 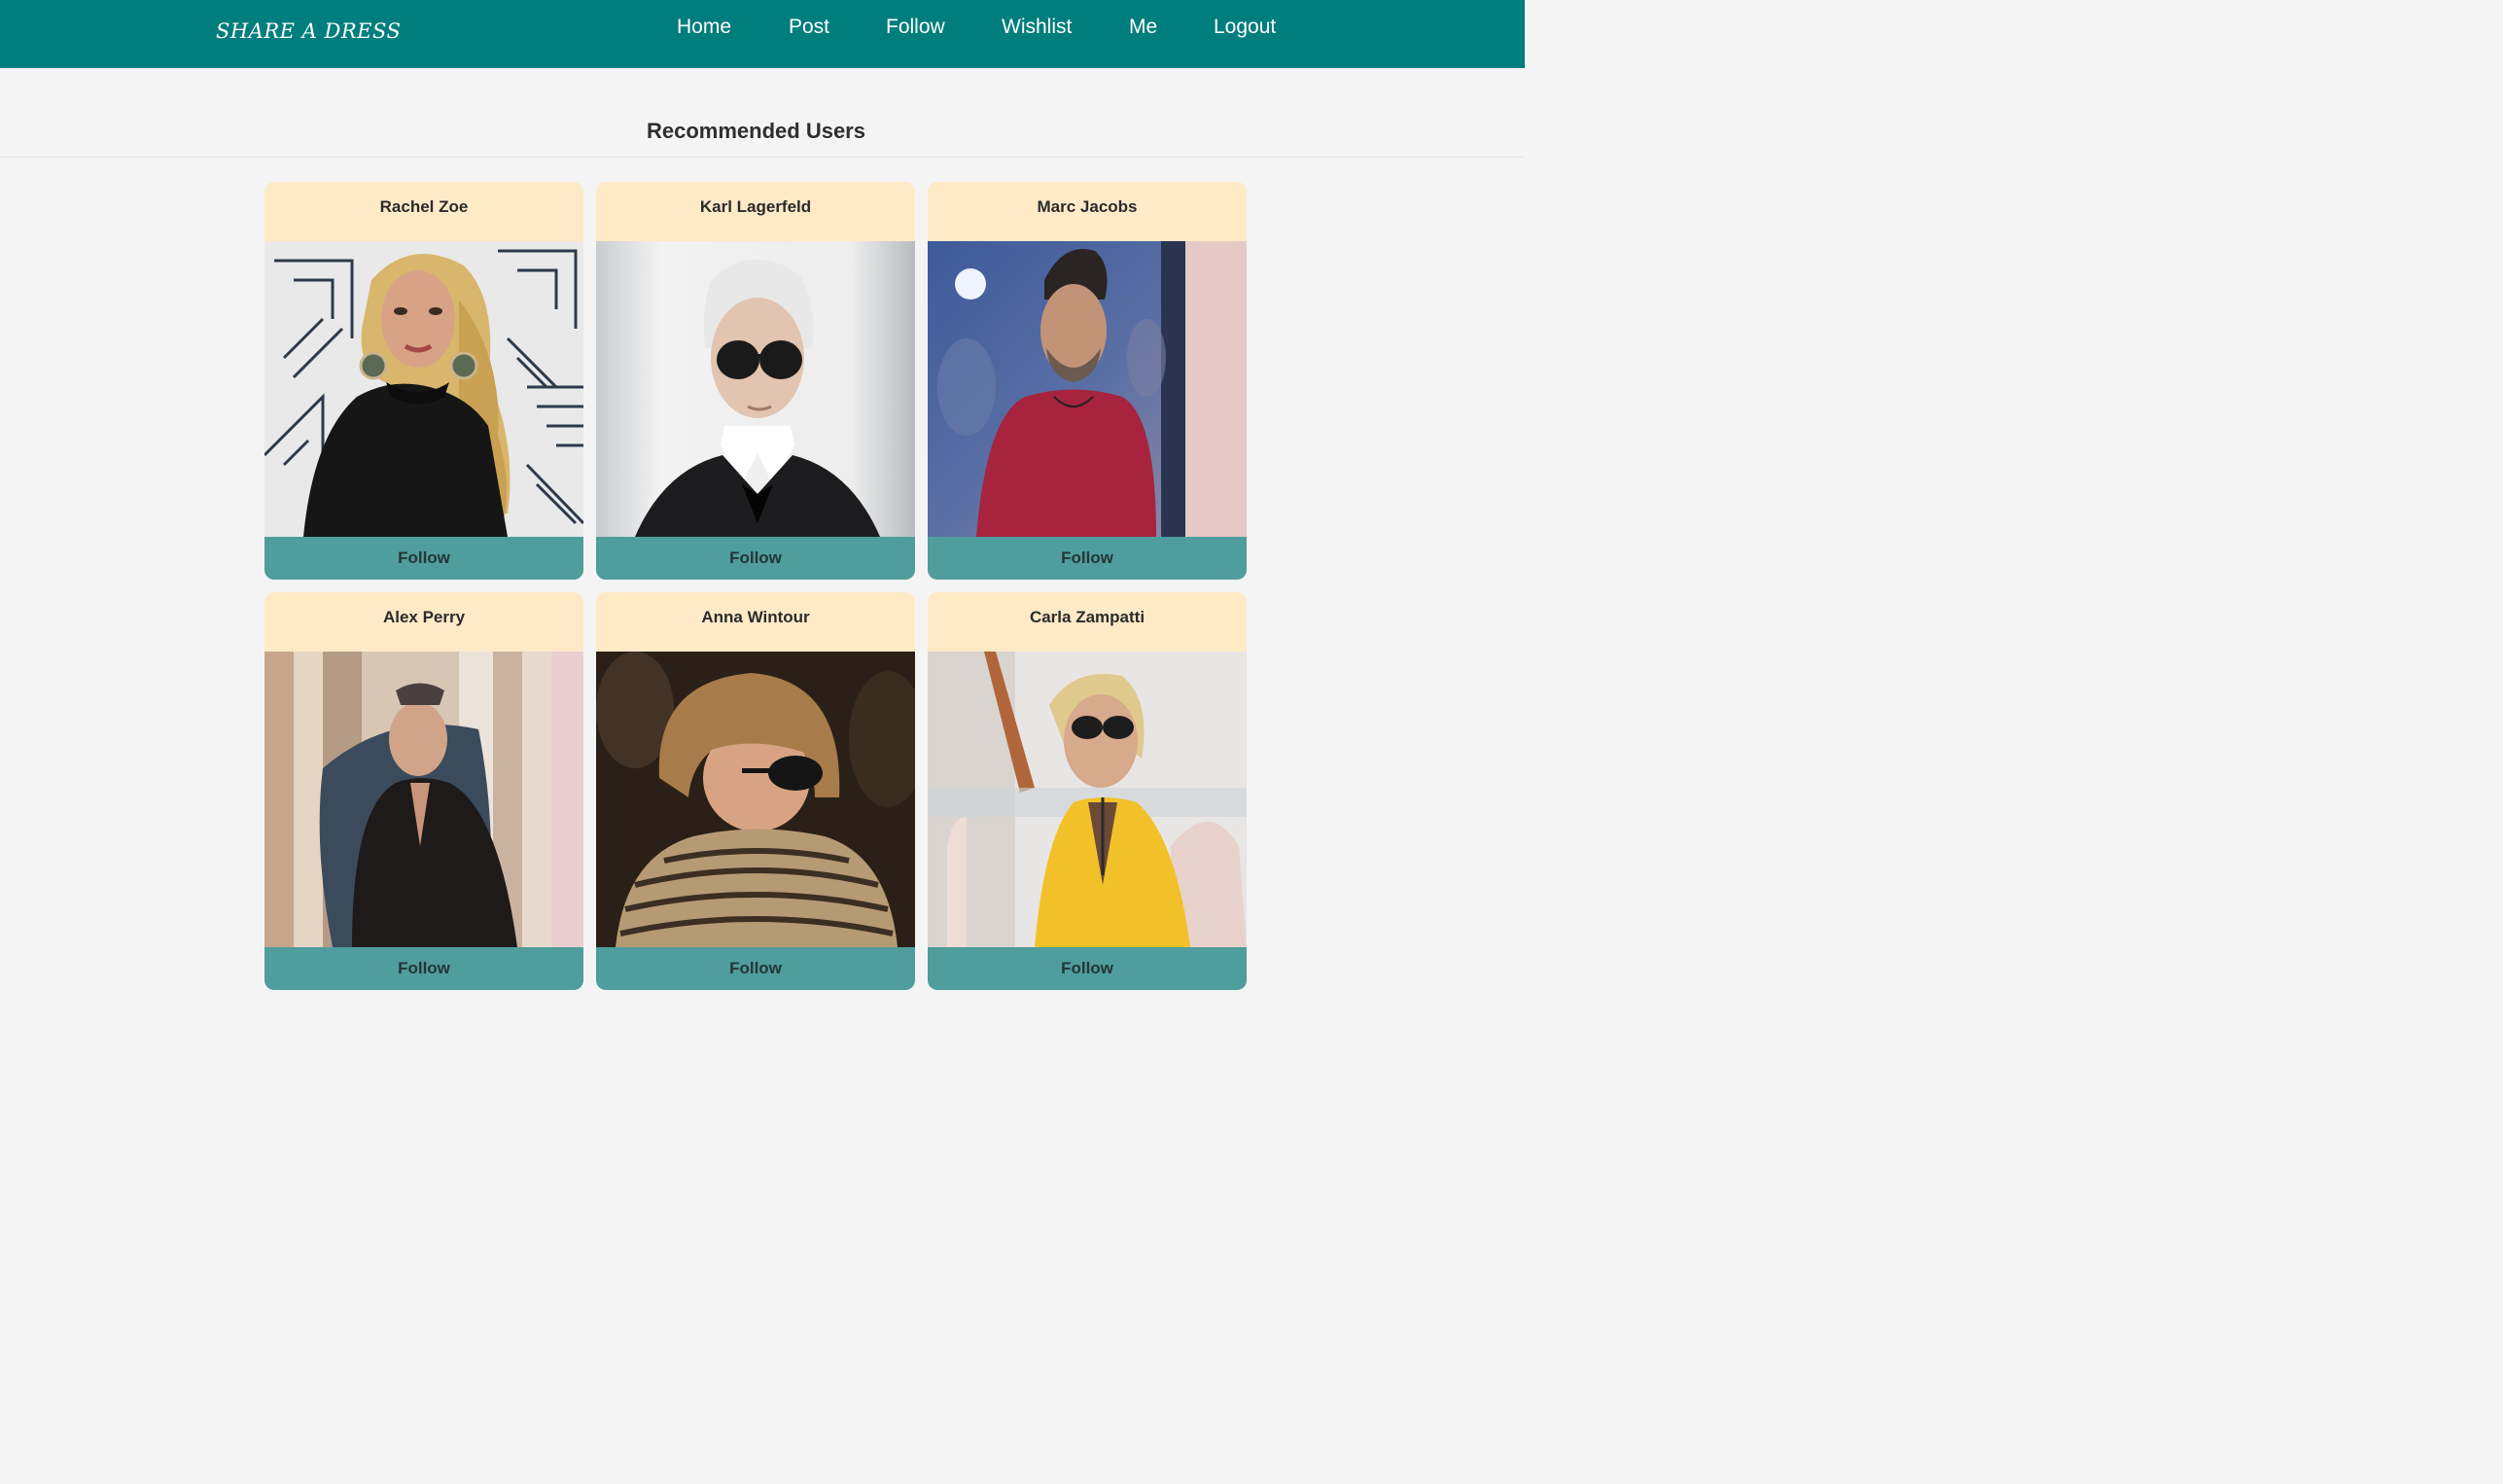 I want to click on user-card: Alex Perry Follow, so click(x=424, y=791).